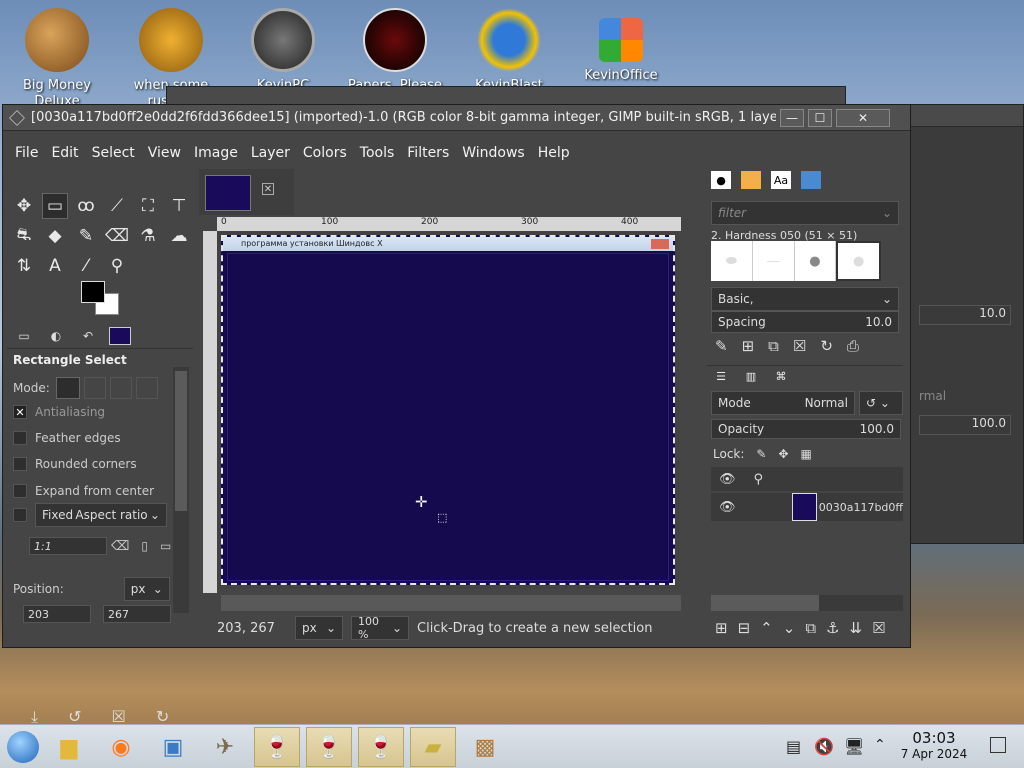 This screenshot has width=1024, height=768. I want to click on menu-tools: Tools, so click(377, 153).